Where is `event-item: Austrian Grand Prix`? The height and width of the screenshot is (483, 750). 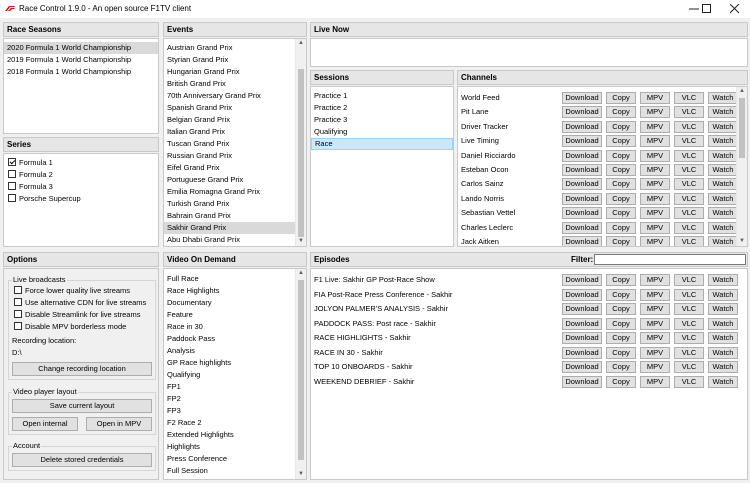 event-item: Austrian Grand Prix is located at coordinates (235, 48).